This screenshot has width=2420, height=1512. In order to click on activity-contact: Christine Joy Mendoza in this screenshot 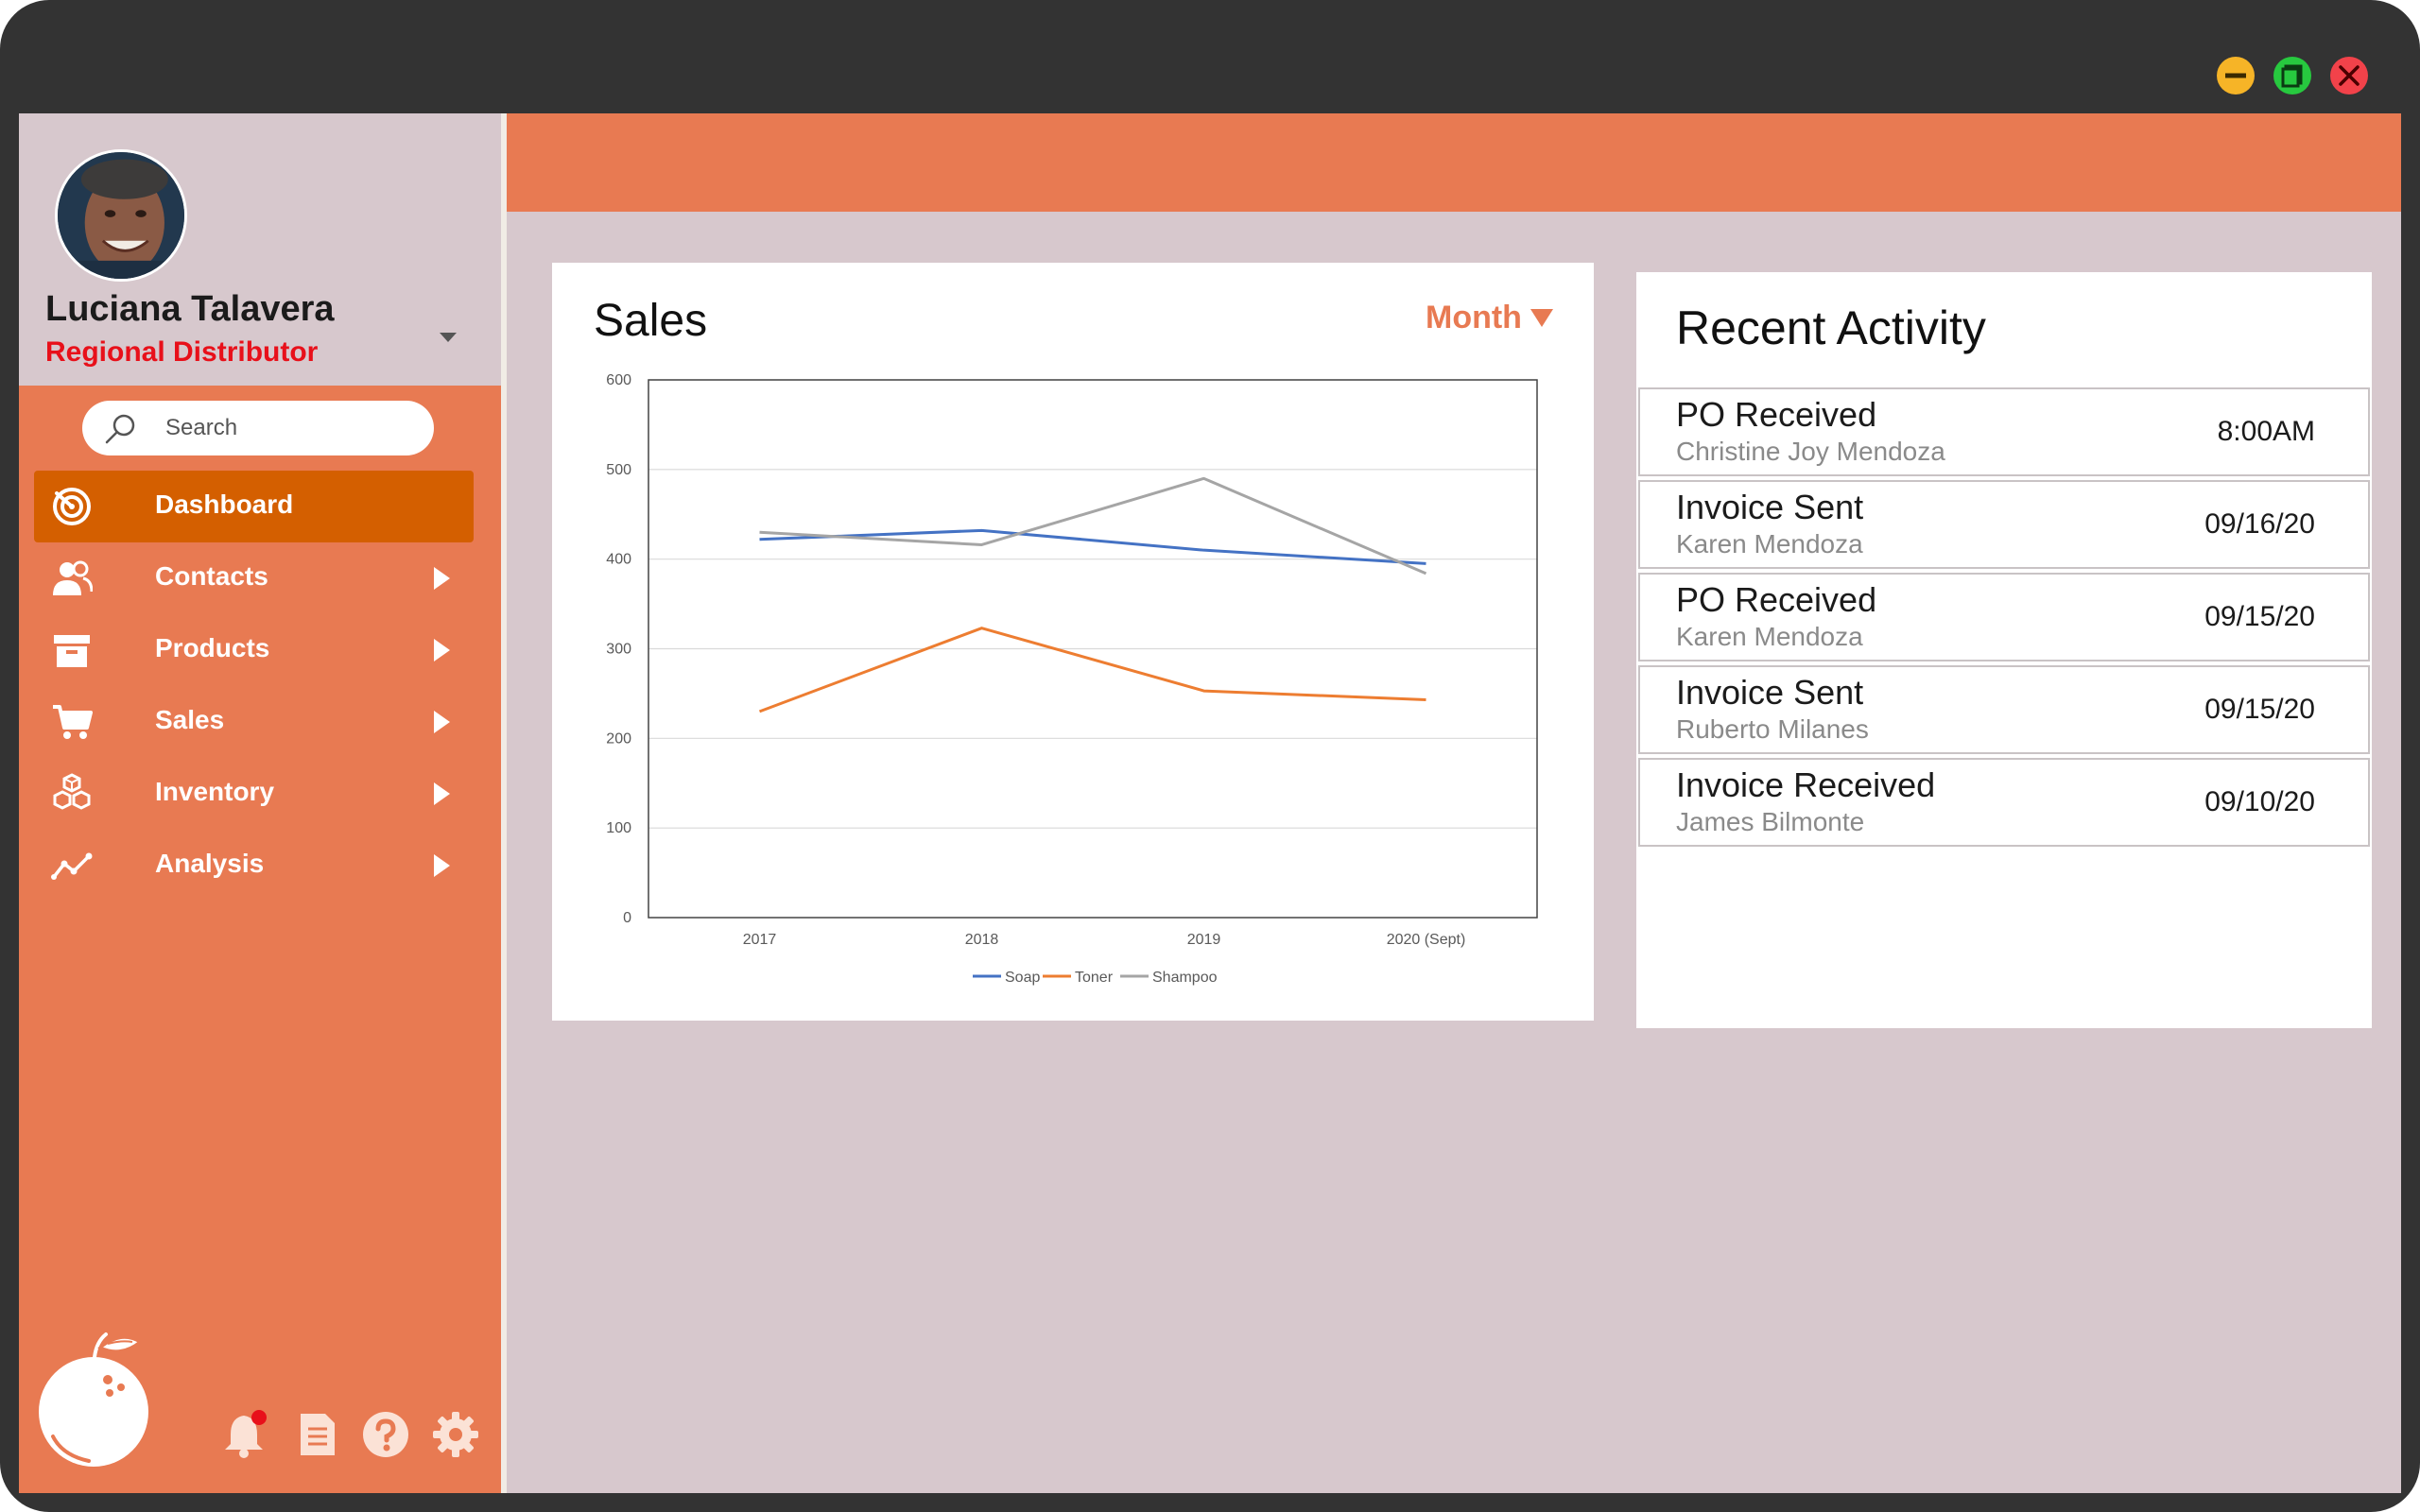, I will do `click(1810, 451)`.